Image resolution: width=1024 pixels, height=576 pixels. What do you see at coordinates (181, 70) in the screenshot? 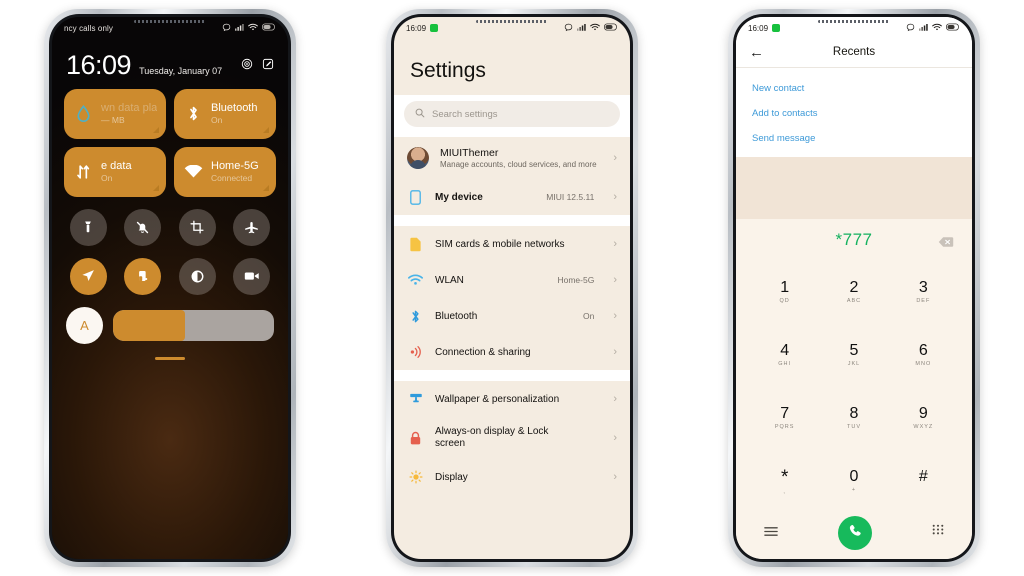
I see `clock-date: Tuesday, January 07` at bounding box center [181, 70].